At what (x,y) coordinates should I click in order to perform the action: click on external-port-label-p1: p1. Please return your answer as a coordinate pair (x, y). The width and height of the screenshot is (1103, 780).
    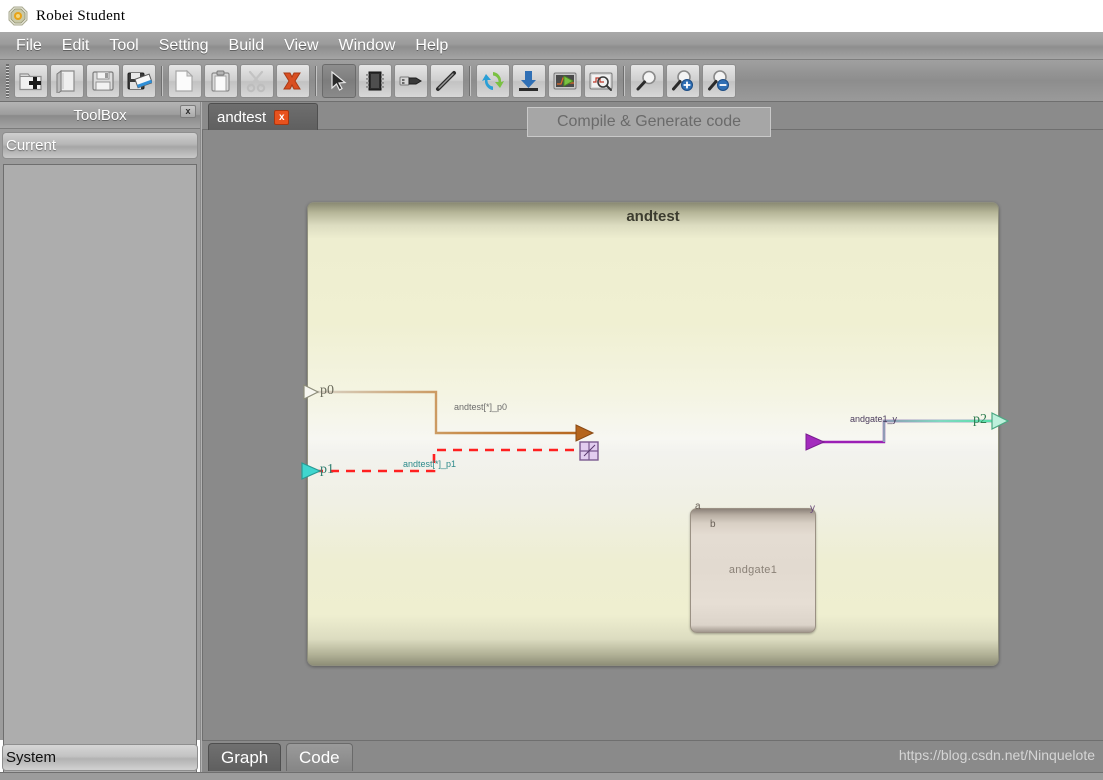
    Looking at the image, I should click on (327, 469).